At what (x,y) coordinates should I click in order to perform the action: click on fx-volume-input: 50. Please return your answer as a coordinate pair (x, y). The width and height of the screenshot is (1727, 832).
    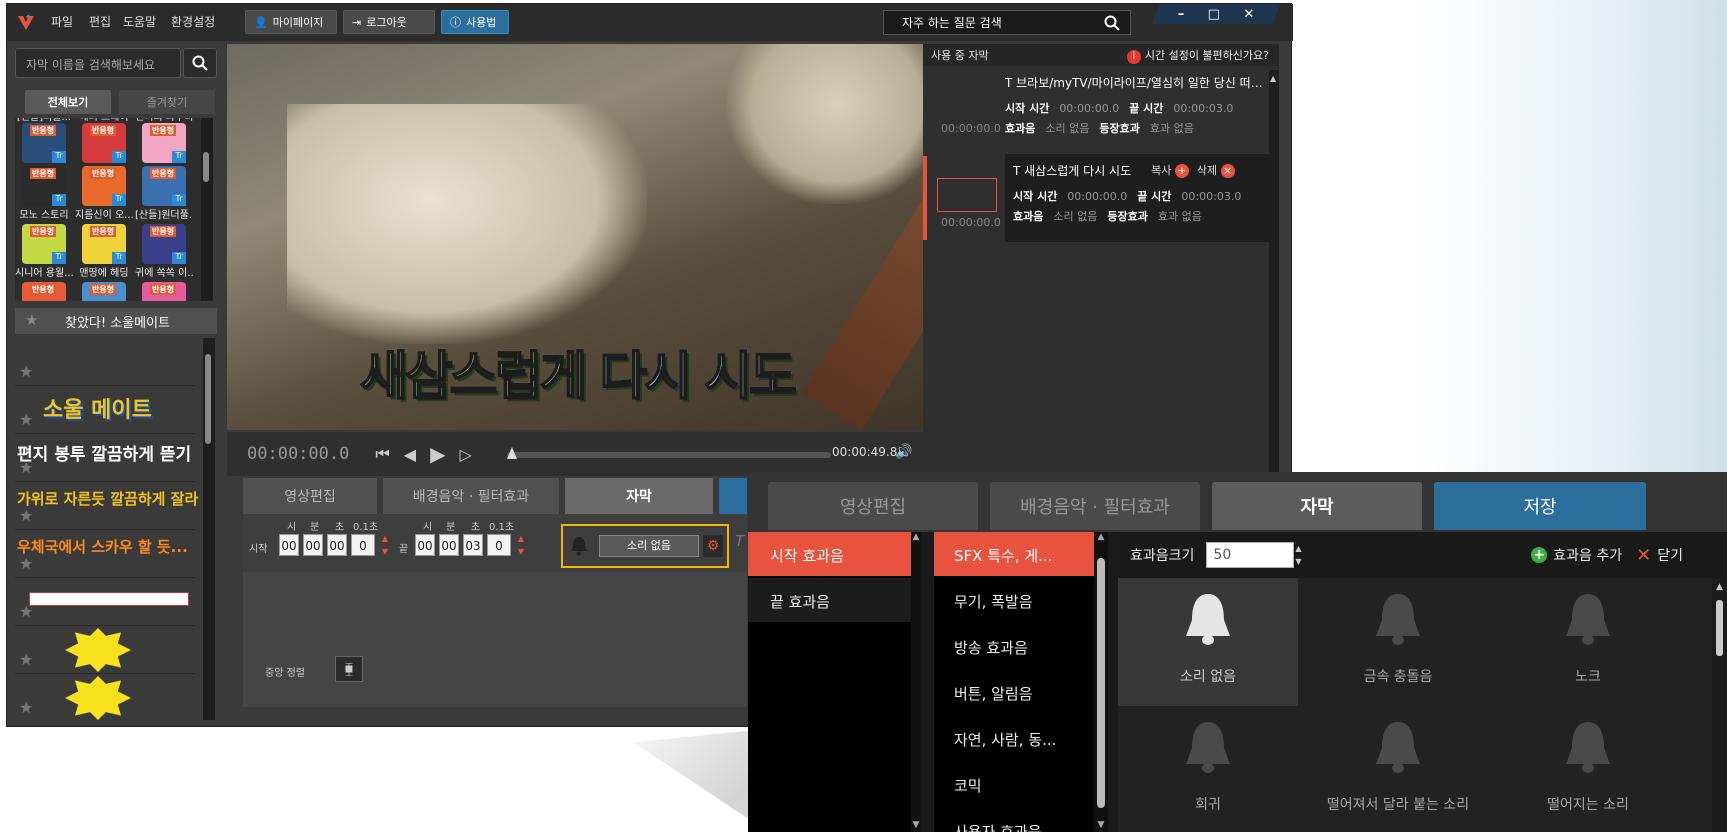
    Looking at the image, I should click on (1250, 555).